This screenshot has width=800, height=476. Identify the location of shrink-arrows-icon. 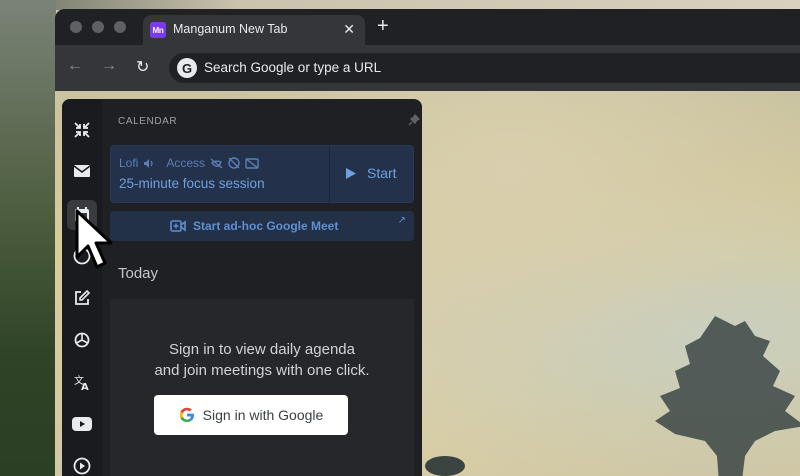
(82, 130).